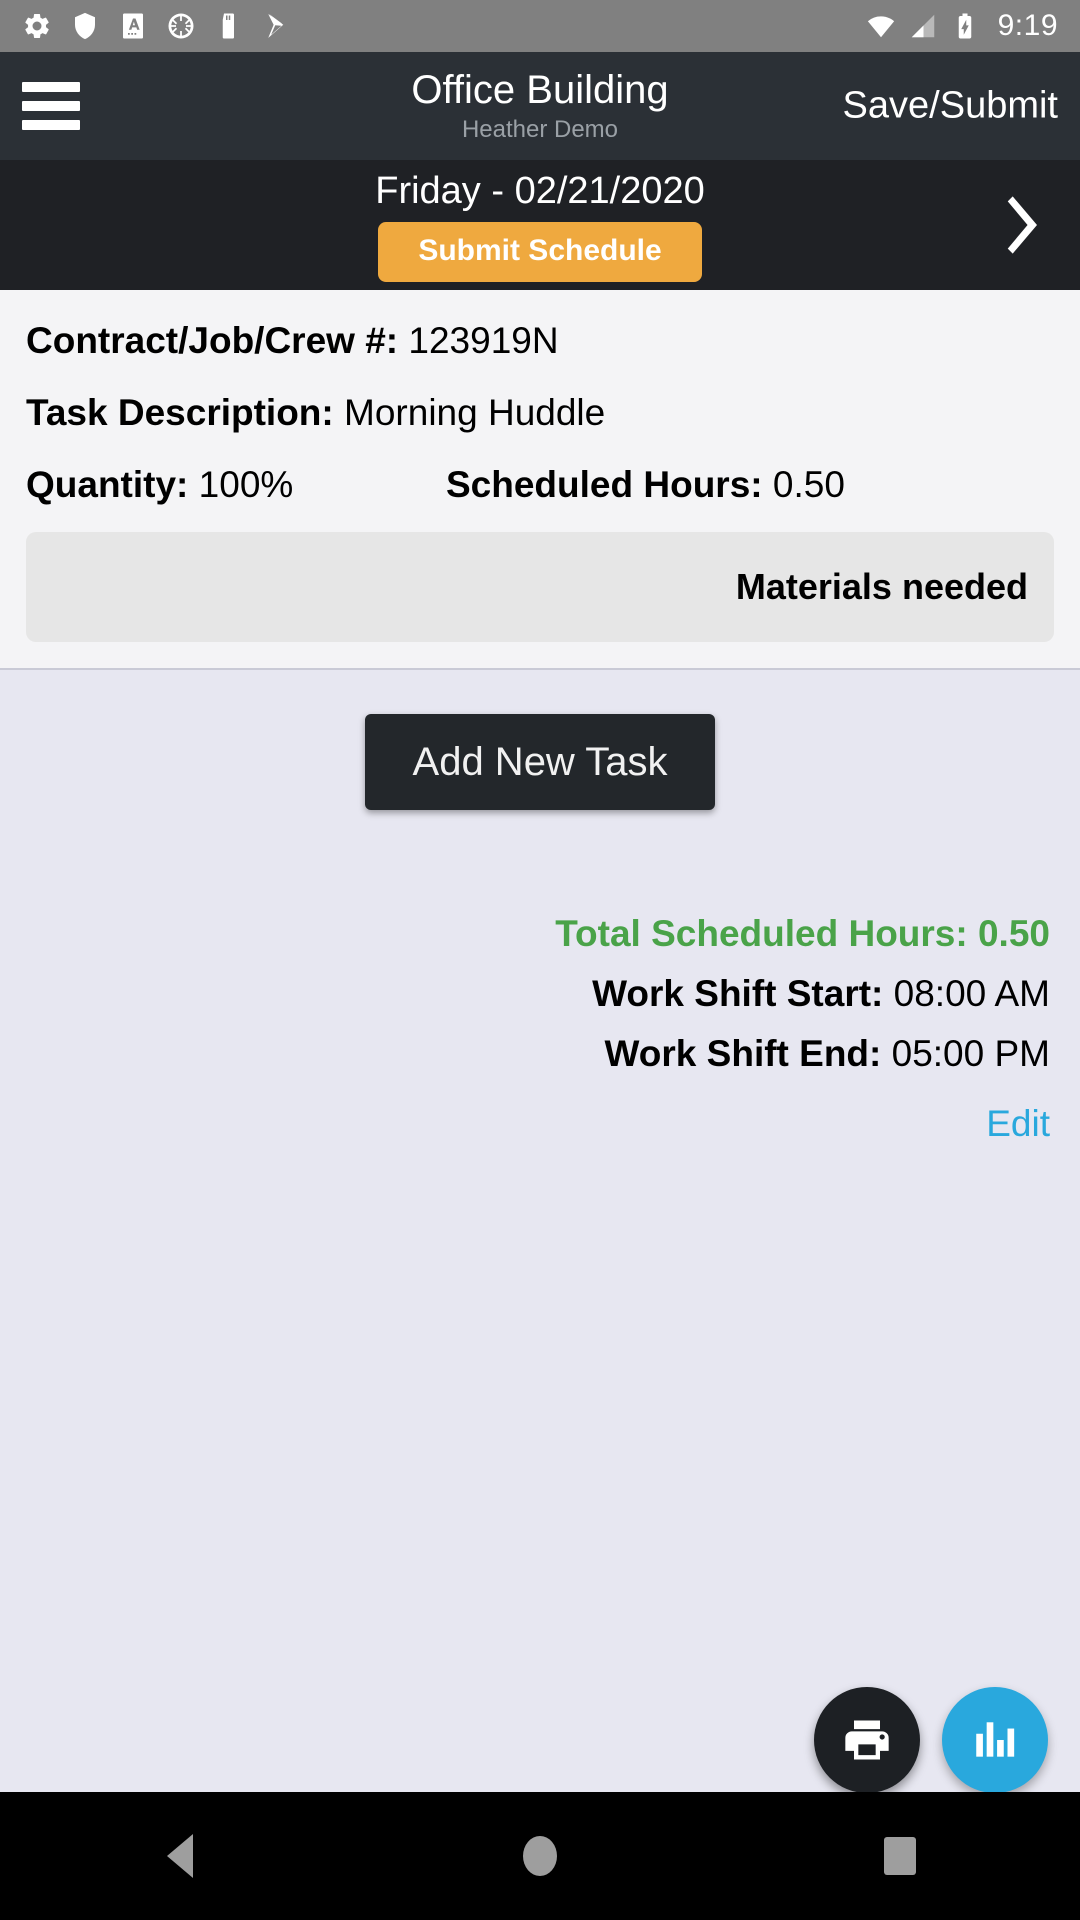 This screenshot has width=1080, height=1920. Describe the element at coordinates (180, 412) in the screenshot. I see `task-description-label: Task Description:` at that location.